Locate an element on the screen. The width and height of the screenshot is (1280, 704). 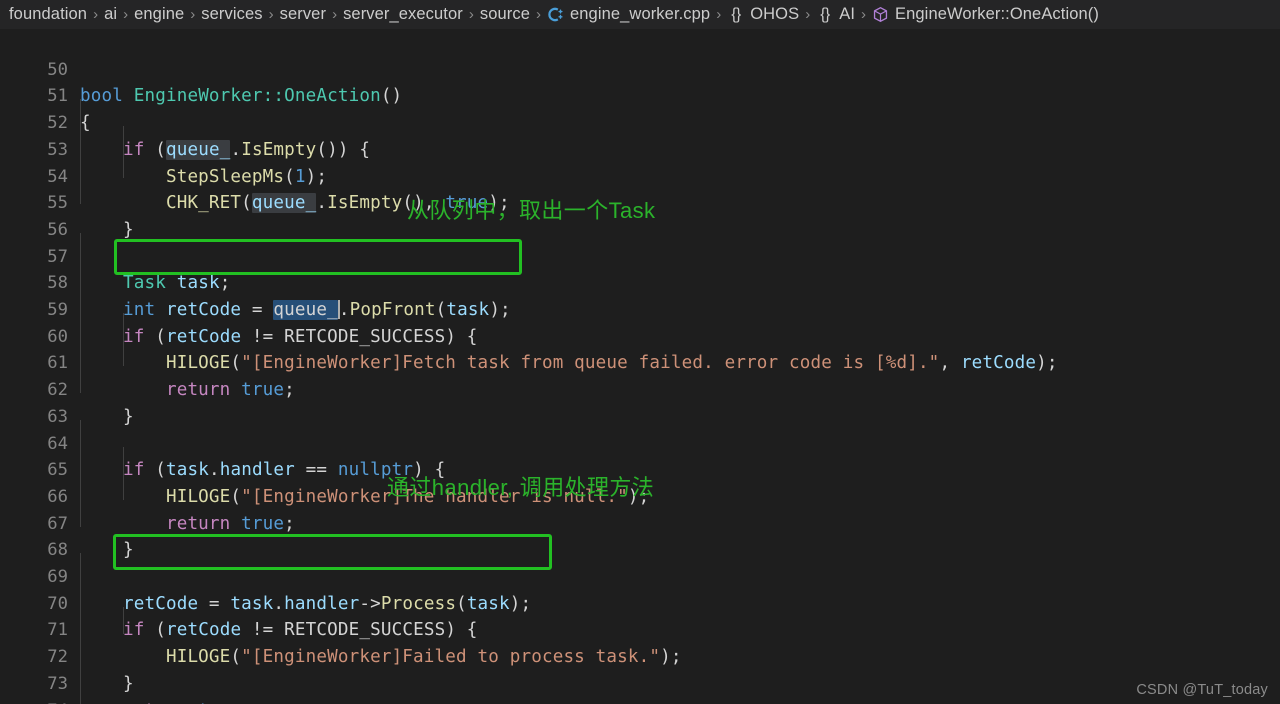
breadcrumb-item-source: source is located at coordinates (505, 14).